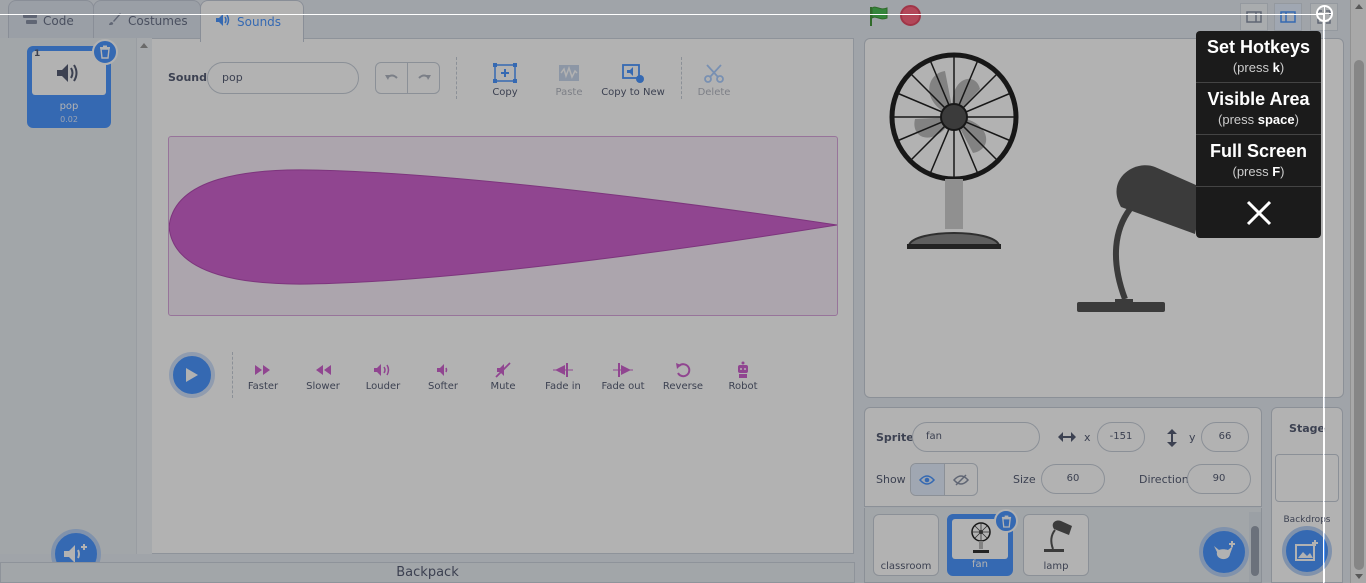 The height and width of the screenshot is (583, 1366). Describe the element at coordinates (683, 7) in the screenshot. I see `dim-overlay-top` at that location.